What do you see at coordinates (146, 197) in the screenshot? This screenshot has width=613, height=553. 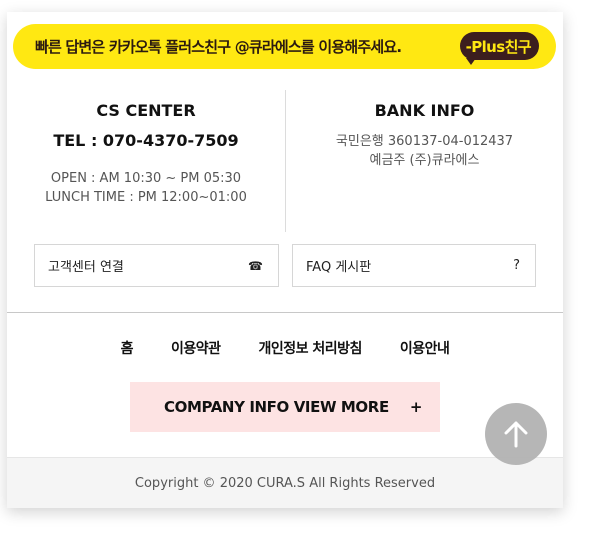 I see `lunch-time: LUNCH TIME : PM 12:00~01:00` at bounding box center [146, 197].